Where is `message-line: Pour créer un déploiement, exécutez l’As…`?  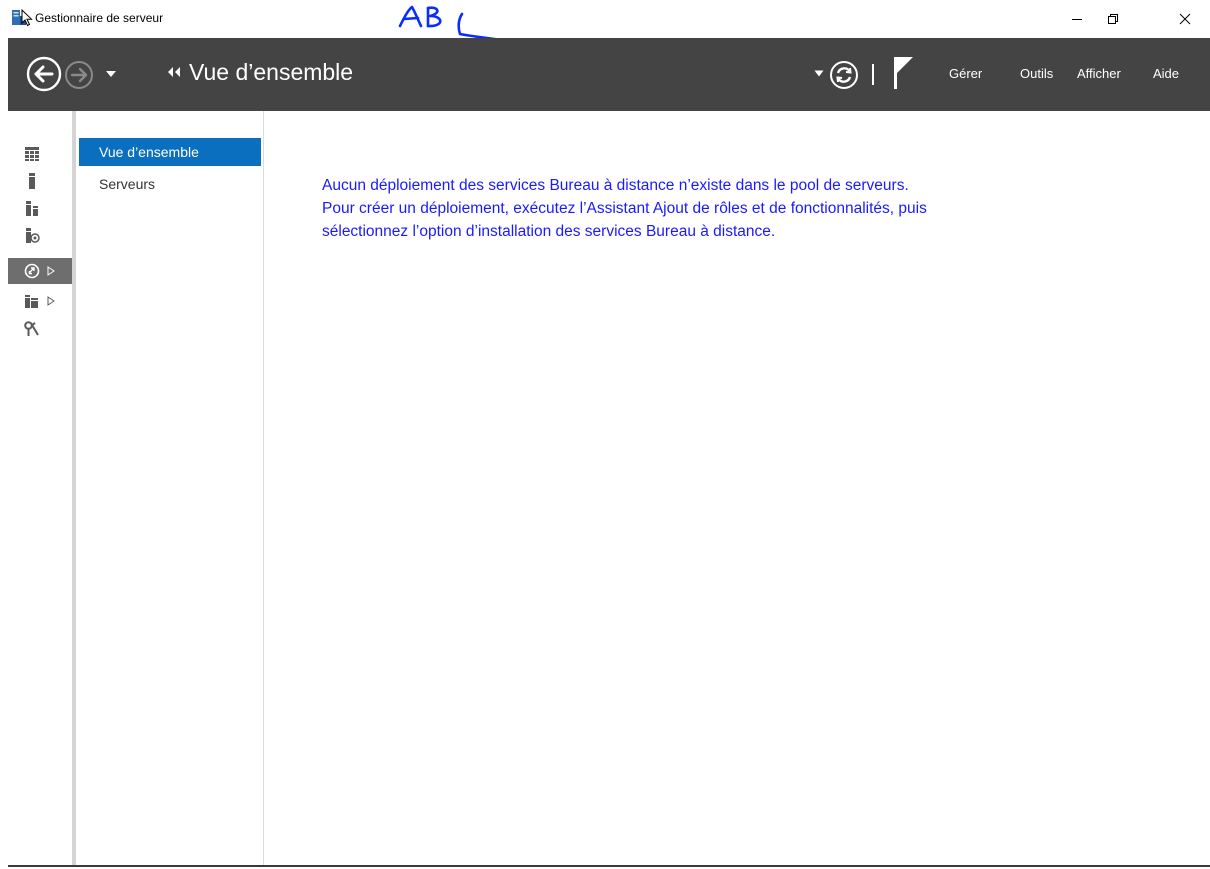 message-line: Pour créer un déploiement, exécutez l’As… is located at coordinates (624, 208).